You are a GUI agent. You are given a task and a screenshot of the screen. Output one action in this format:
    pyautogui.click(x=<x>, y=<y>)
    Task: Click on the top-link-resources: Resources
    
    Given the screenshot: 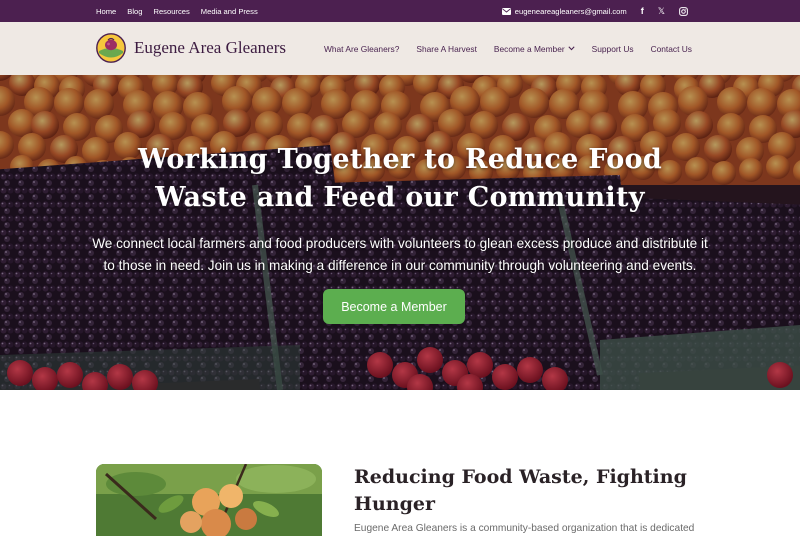 What is the action you would take?
    pyautogui.click(x=171, y=11)
    